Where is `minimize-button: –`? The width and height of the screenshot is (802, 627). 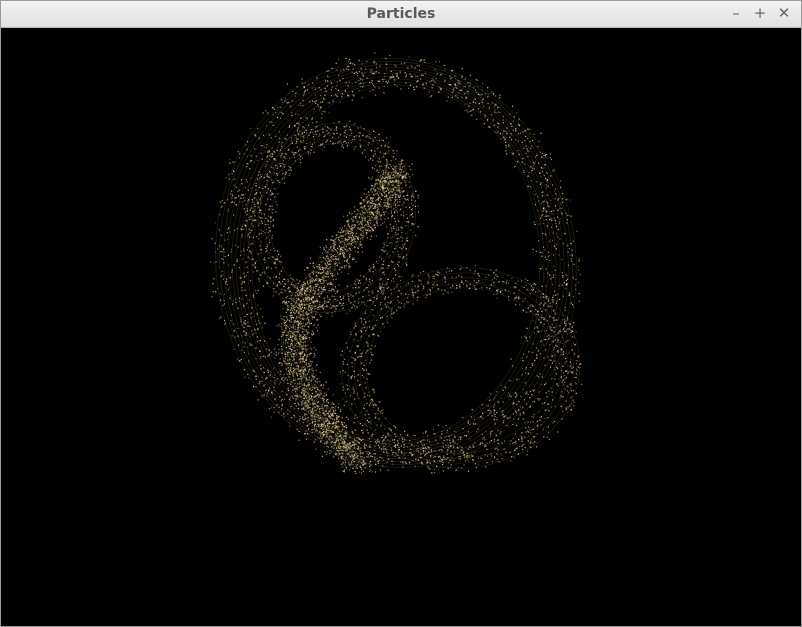 minimize-button: – is located at coordinates (736, 13).